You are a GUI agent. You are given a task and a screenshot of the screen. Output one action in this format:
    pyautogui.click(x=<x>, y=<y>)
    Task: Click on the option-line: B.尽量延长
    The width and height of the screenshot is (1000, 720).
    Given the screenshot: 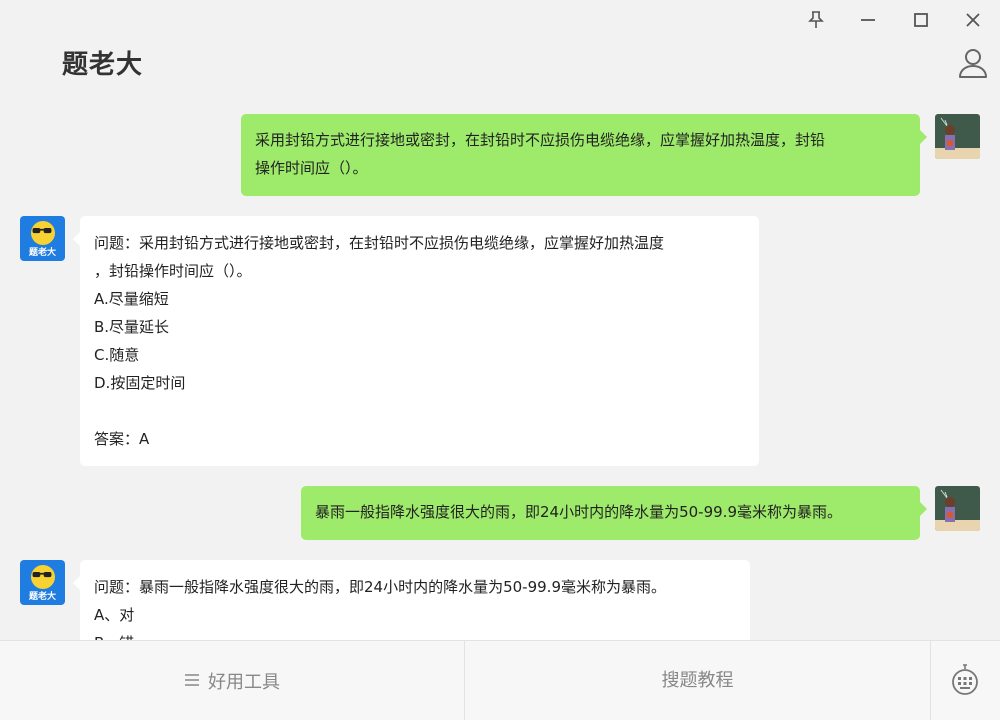 What is the action you would take?
    pyautogui.click(x=132, y=327)
    